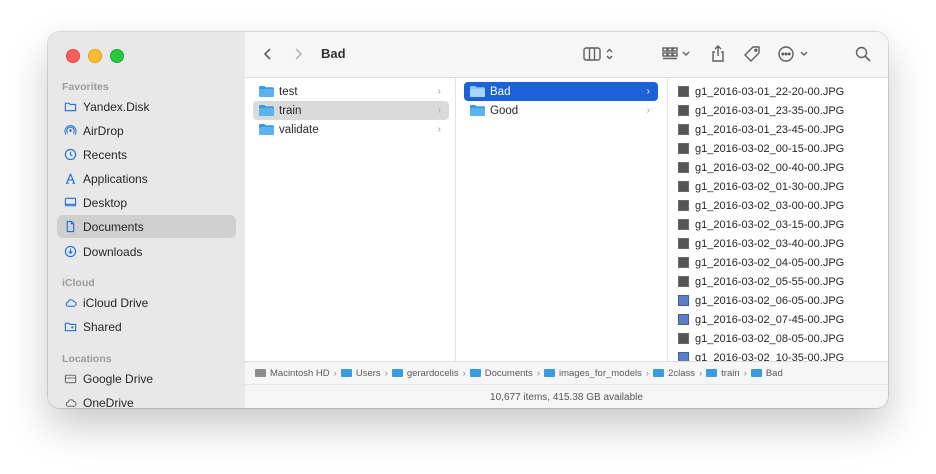 The width and height of the screenshot is (936, 474). What do you see at coordinates (561, 91) in the screenshot?
I see `folder-row-bad: Bad ›` at bounding box center [561, 91].